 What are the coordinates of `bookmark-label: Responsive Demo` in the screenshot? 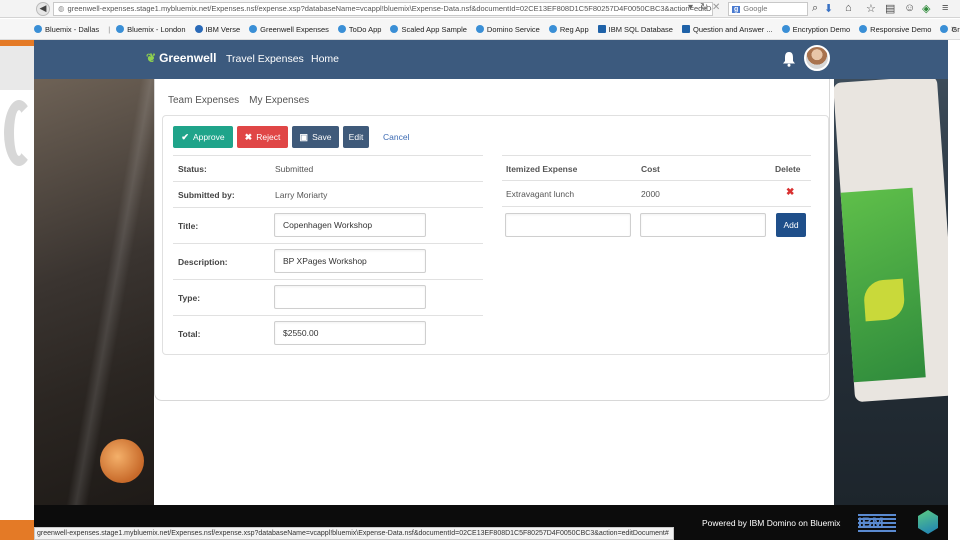 It's located at (901, 29).